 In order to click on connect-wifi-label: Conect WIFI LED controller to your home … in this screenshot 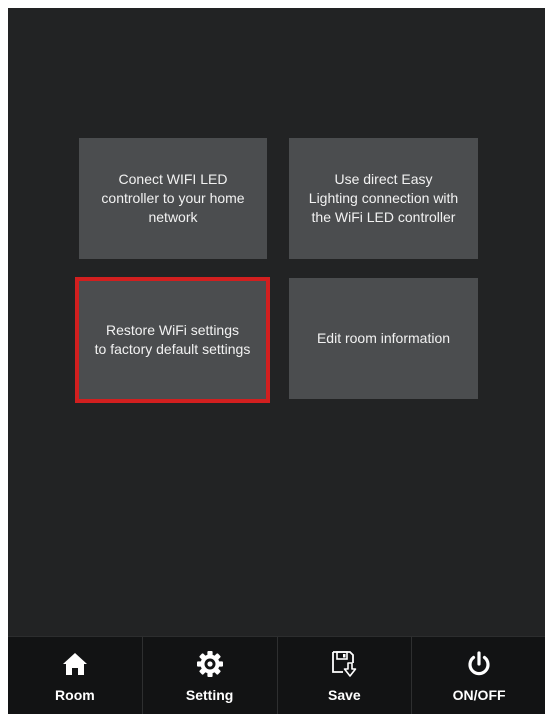, I will do `click(173, 198)`.